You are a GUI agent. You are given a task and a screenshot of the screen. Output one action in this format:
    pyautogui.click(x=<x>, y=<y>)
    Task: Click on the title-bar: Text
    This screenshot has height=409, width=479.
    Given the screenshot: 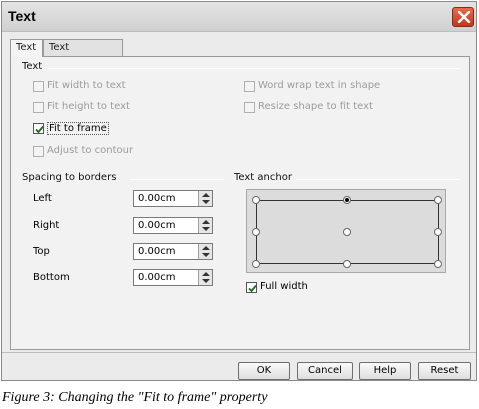 What is the action you would take?
    pyautogui.click(x=239, y=17)
    